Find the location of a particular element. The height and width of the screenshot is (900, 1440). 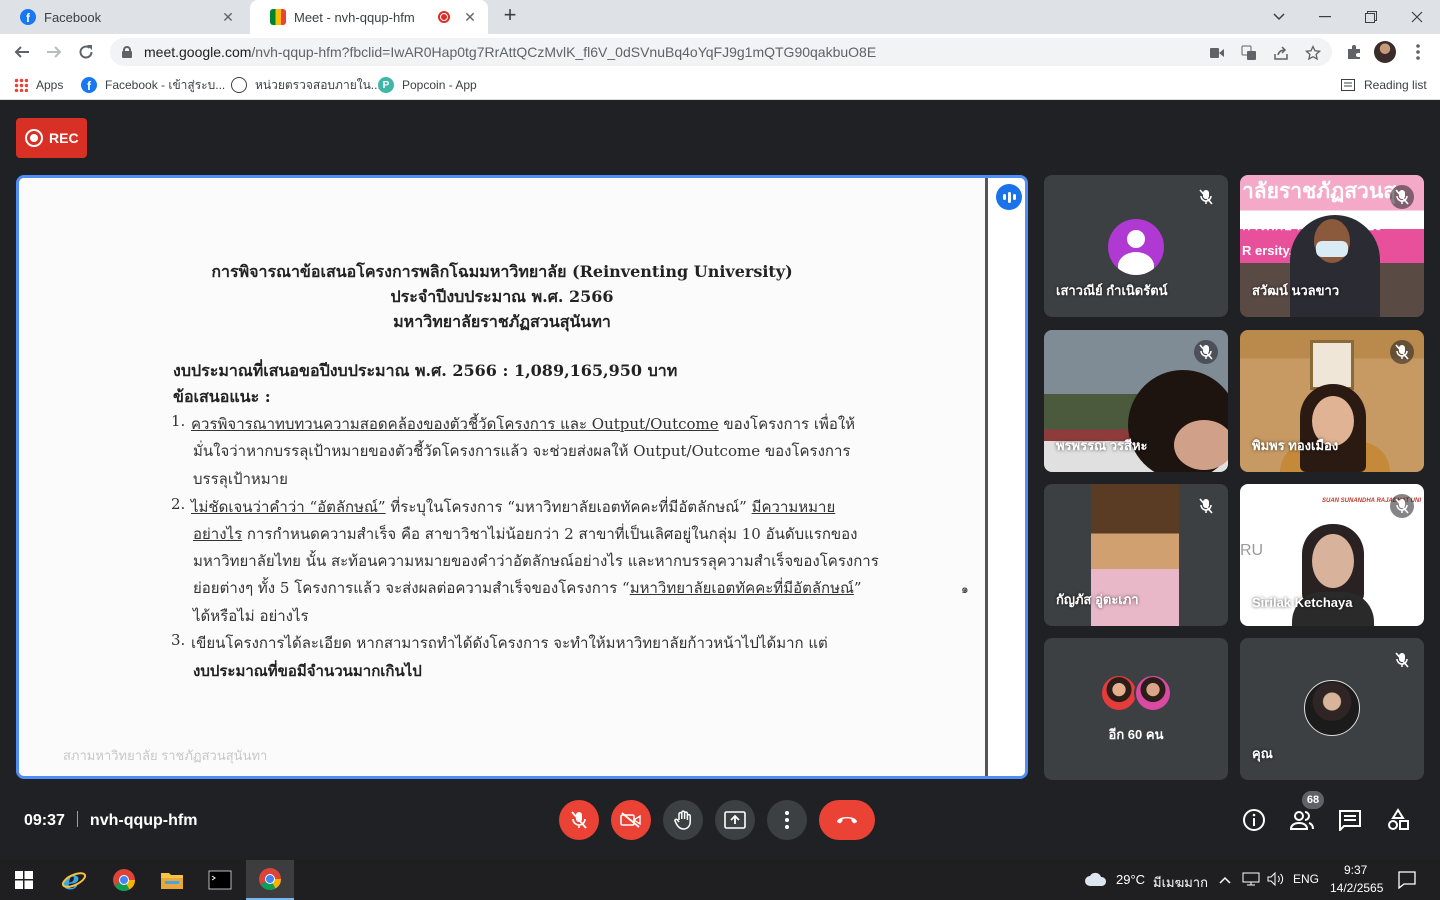

popcoin-icon: P is located at coordinates (386, 85).